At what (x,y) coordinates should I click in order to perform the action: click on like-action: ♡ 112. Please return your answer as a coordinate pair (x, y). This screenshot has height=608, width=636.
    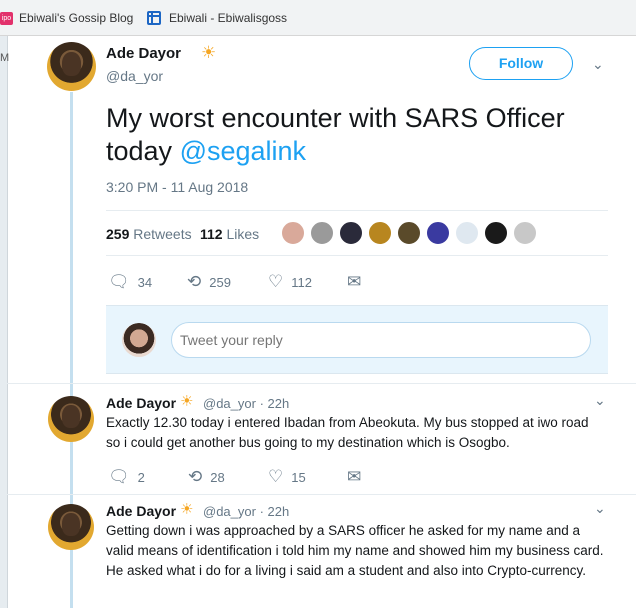
    Looking at the image, I should click on (290, 282).